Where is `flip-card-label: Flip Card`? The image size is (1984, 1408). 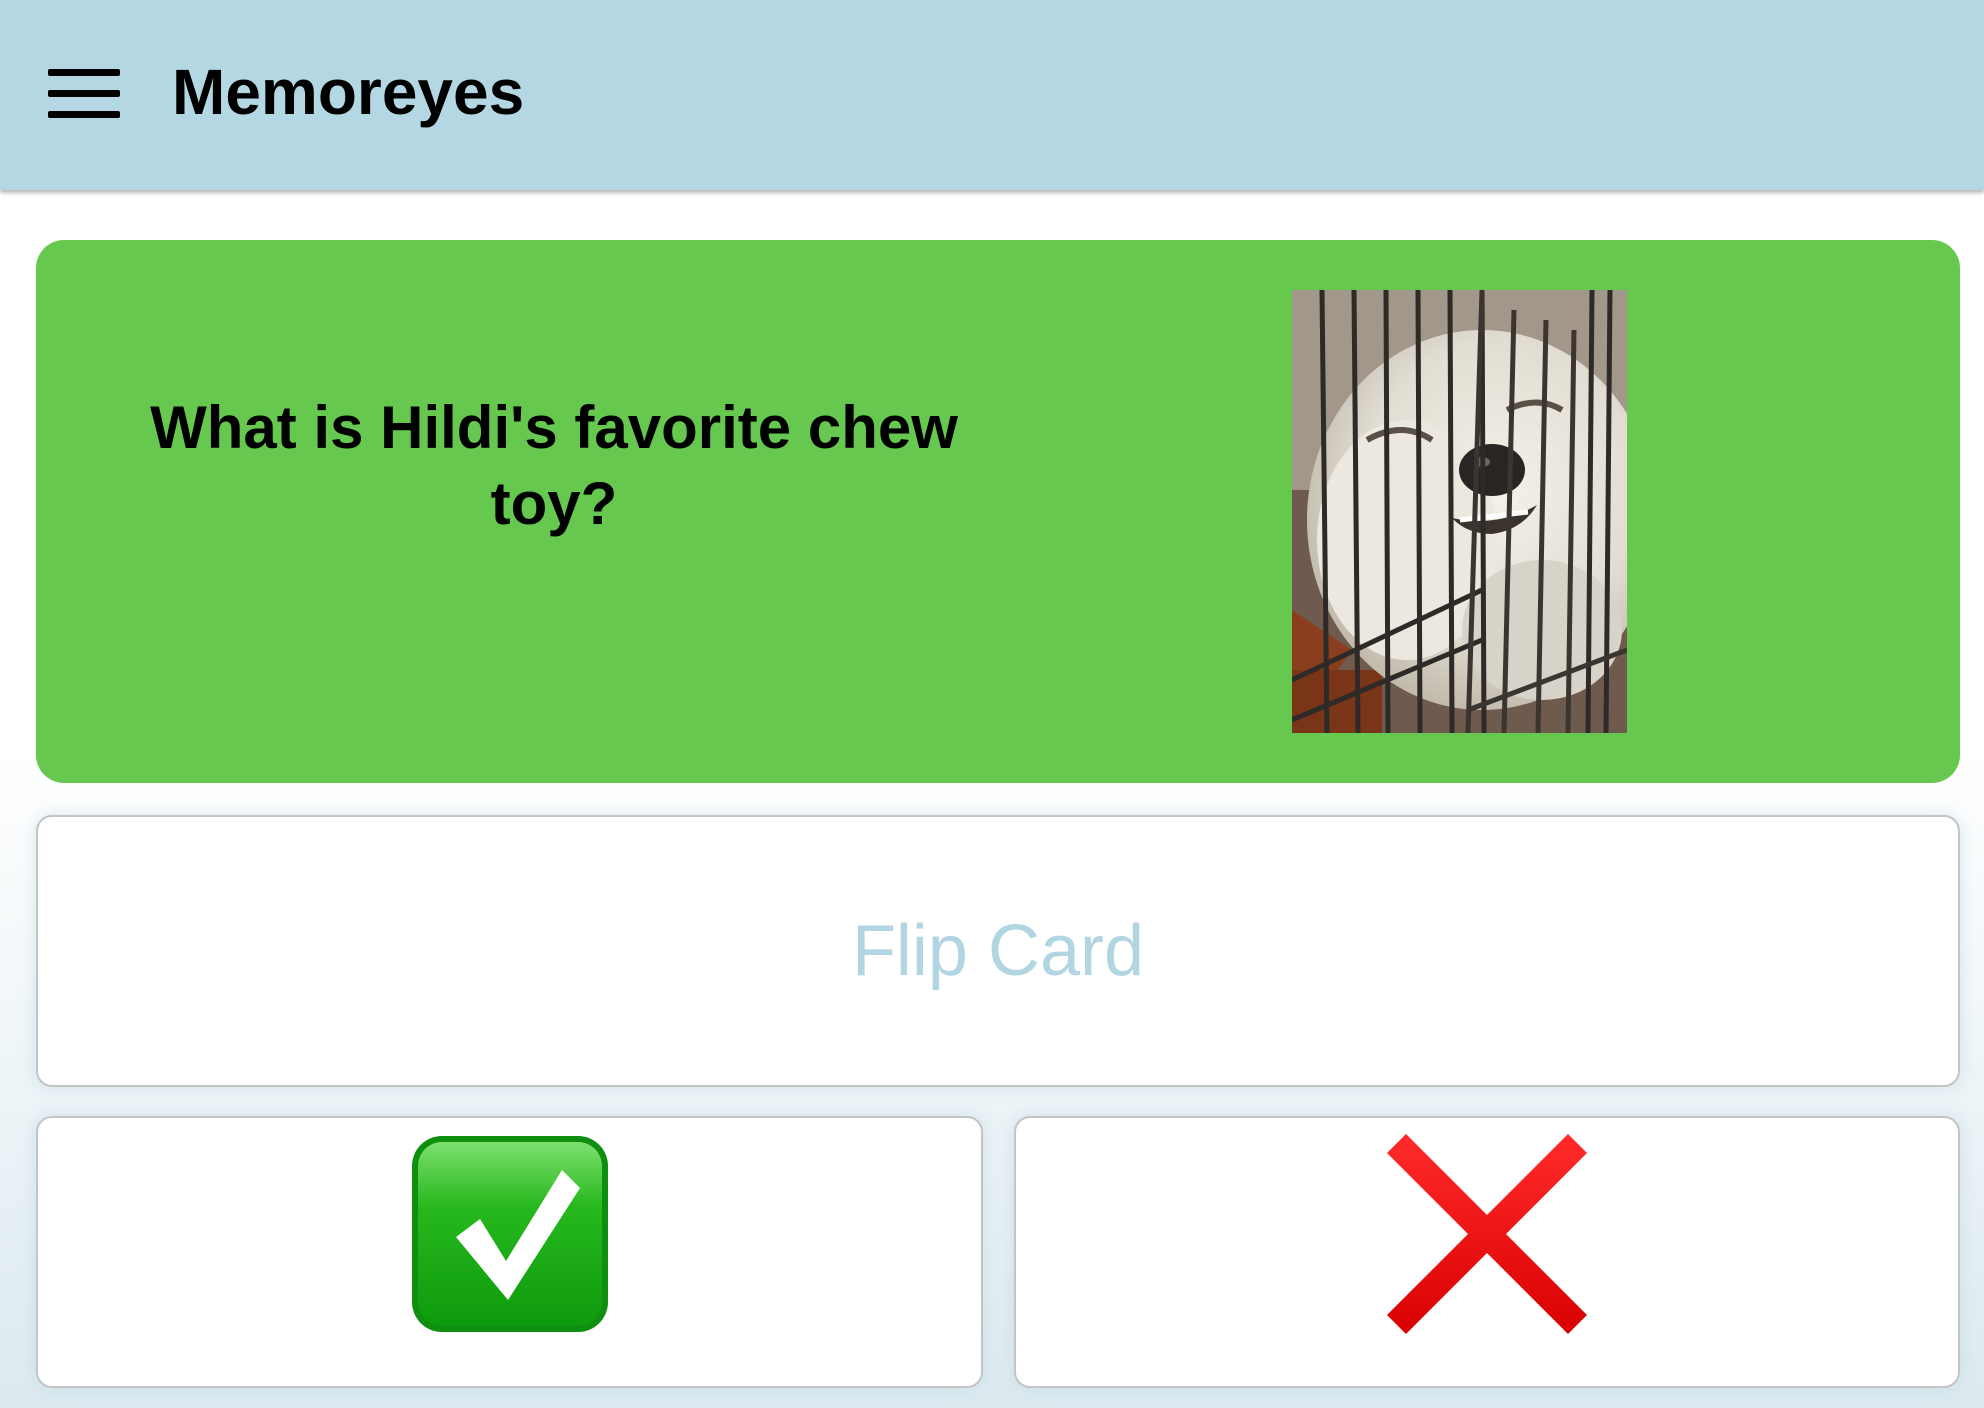
flip-card-label: Flip Card is located at coordinates (998, 951).